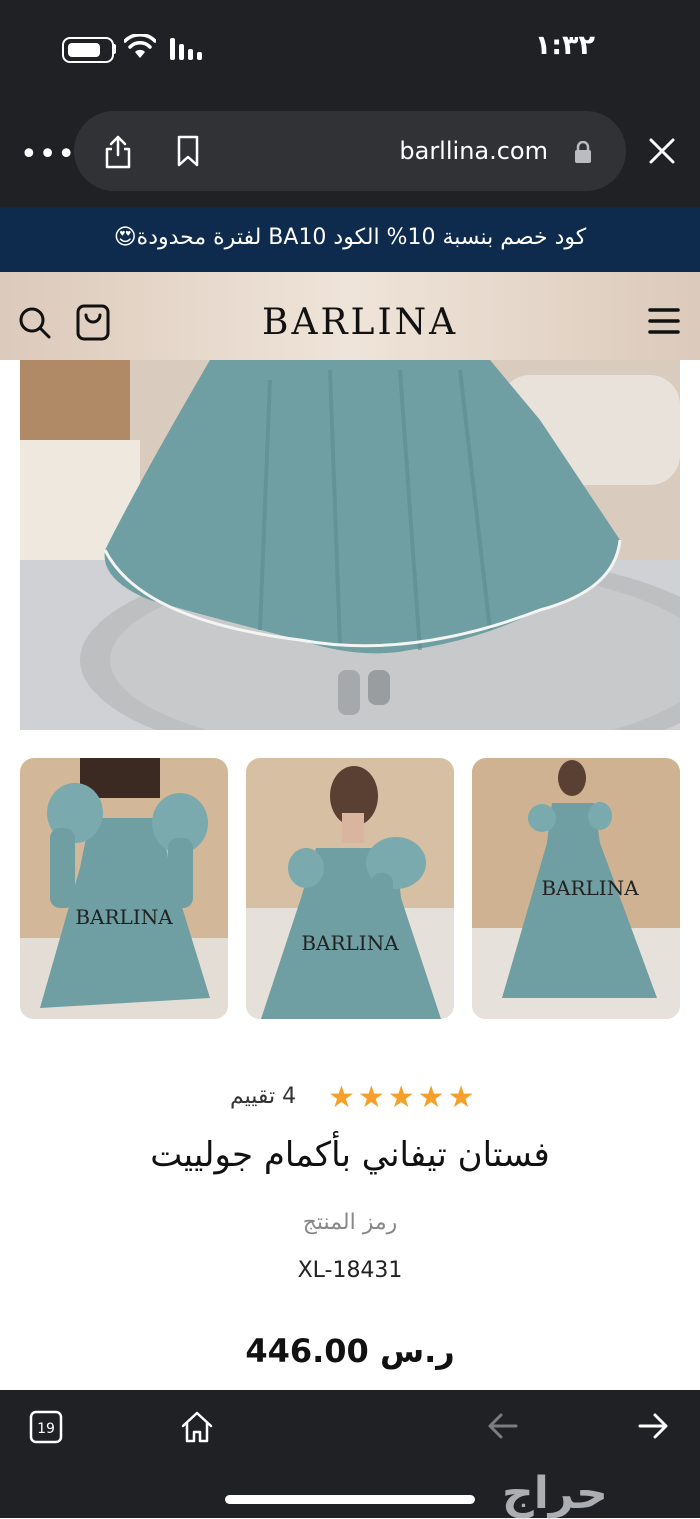 The height and width of the screenshot is (1519, 700). I want to click on more-options-icon: •••, so click(48, 154).